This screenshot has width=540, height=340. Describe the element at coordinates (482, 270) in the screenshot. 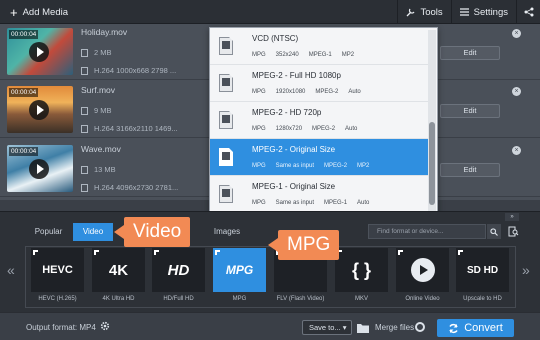

I see `upscale-hd-logo: SD HD` at that location.